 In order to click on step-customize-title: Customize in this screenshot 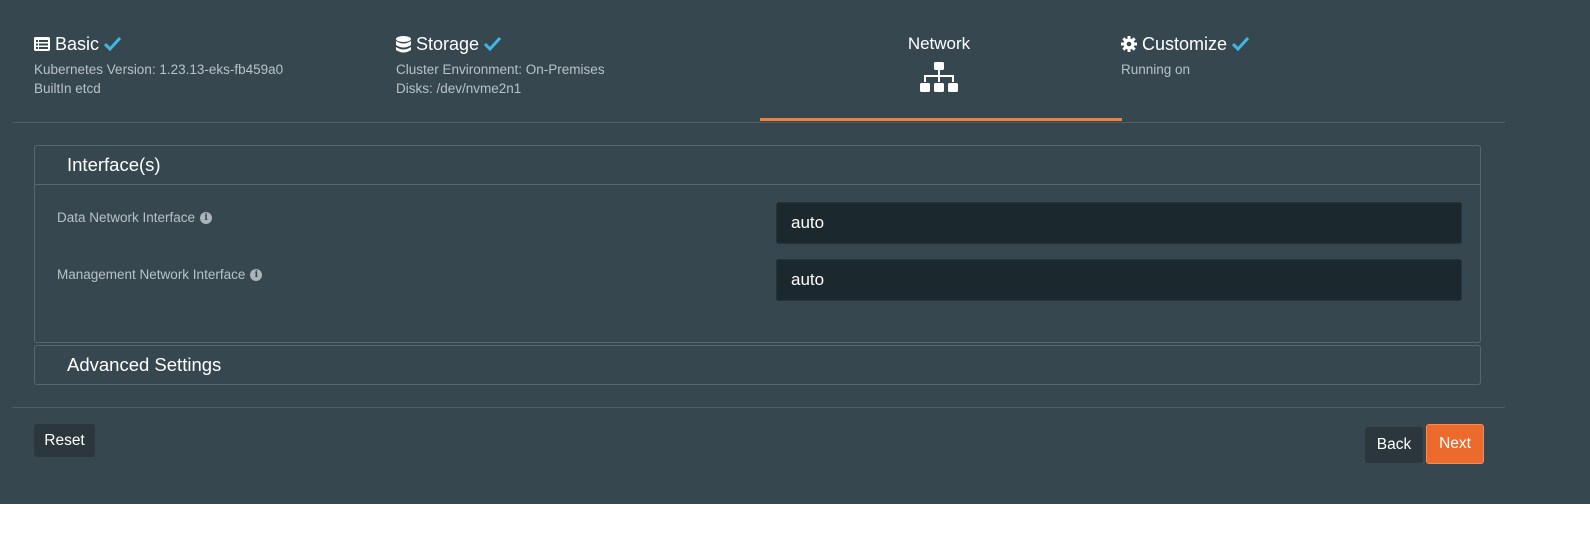, I will do `click(1185, 43)`.